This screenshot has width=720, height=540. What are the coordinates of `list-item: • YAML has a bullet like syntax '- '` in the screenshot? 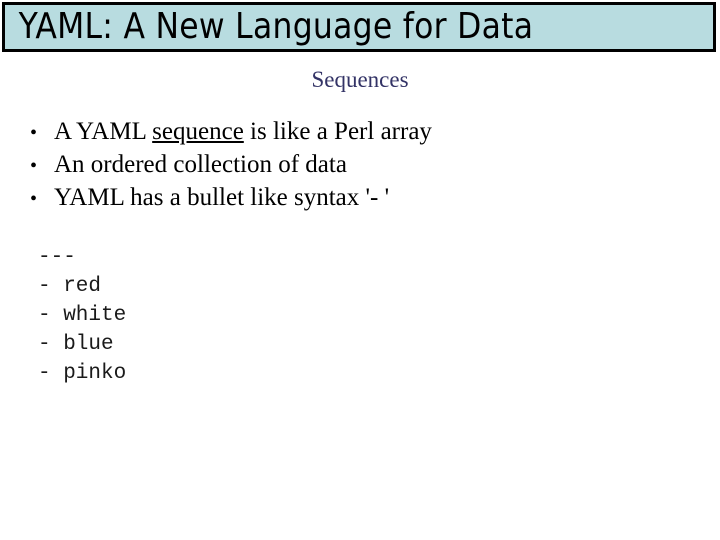 It's located at (360, 198).